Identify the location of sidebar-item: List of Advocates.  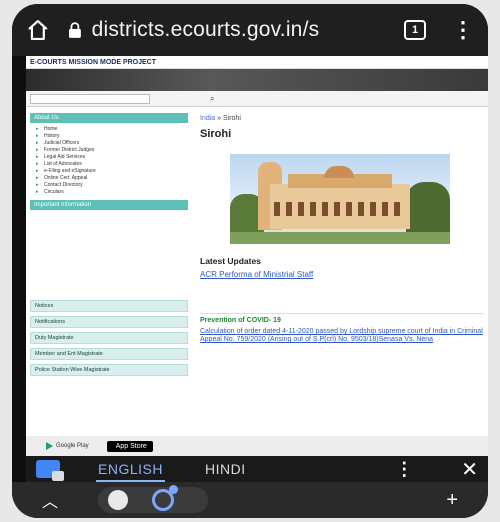
(109, 164).